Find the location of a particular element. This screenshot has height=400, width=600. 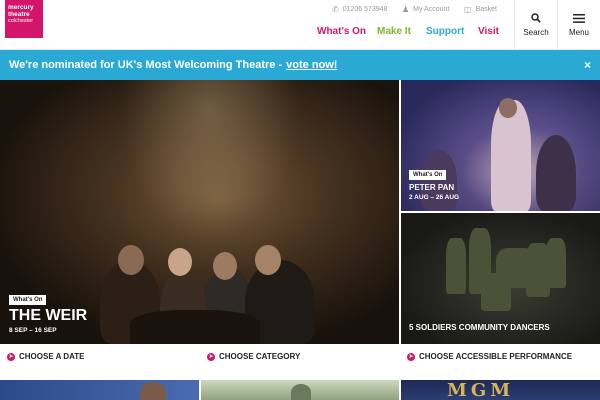

choose-accessible-link: ➤ CHOOSE ACCESSIBLE PERFORMANCE is located at coordinates (489, 356).